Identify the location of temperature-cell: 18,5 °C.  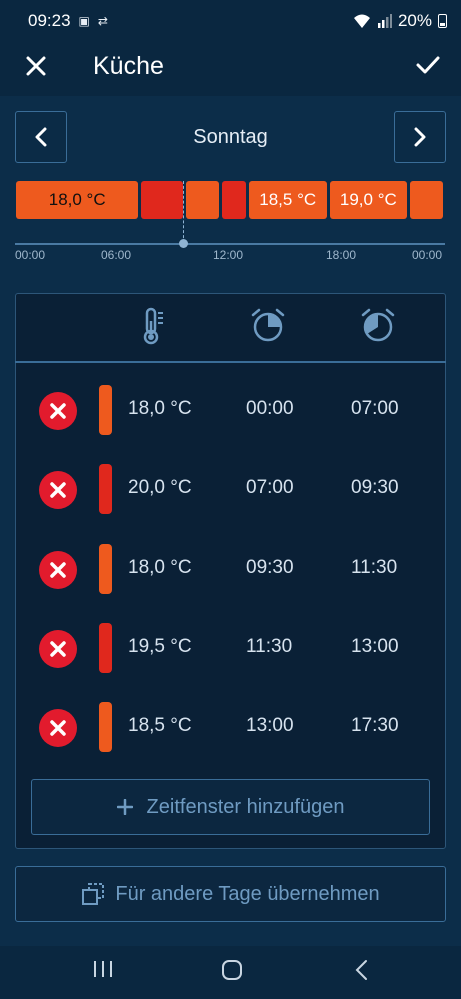
(160, 726).